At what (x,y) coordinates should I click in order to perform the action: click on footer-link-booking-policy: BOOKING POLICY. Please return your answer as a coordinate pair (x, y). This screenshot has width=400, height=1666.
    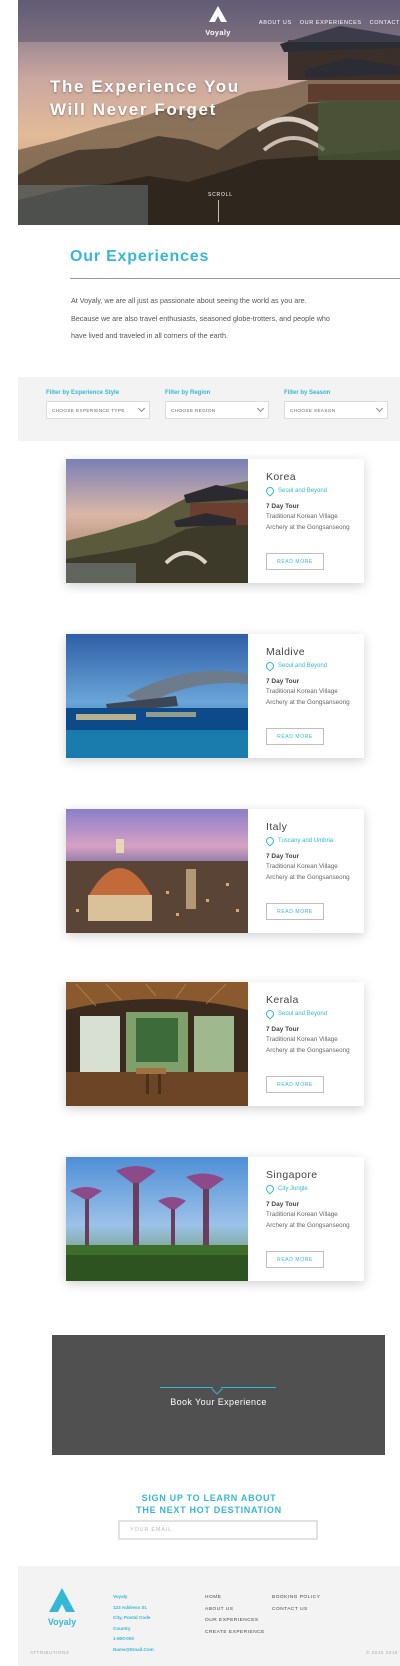
    Looking at the image, I should click on (296, 1598).